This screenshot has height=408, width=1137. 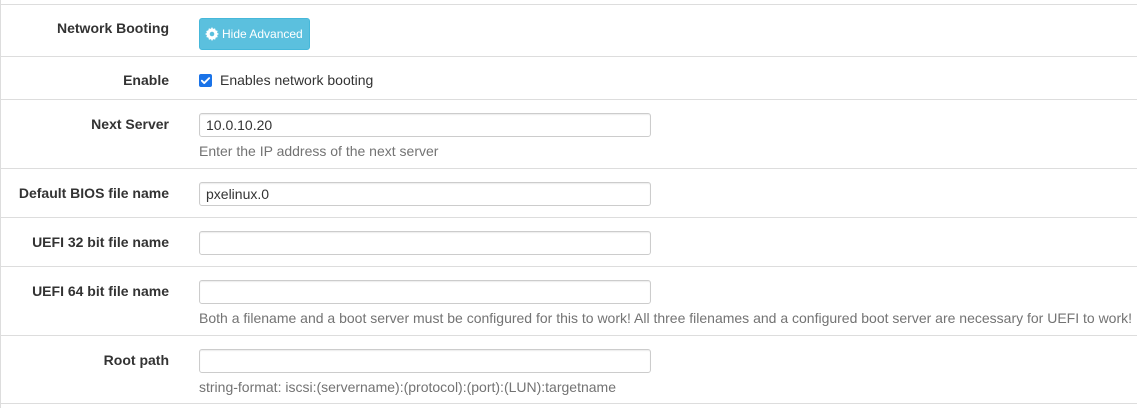 What do you see at coordinates (425, 194) in the screenshot?
I see `bios-filename-input` at bounding box center [425, 194].